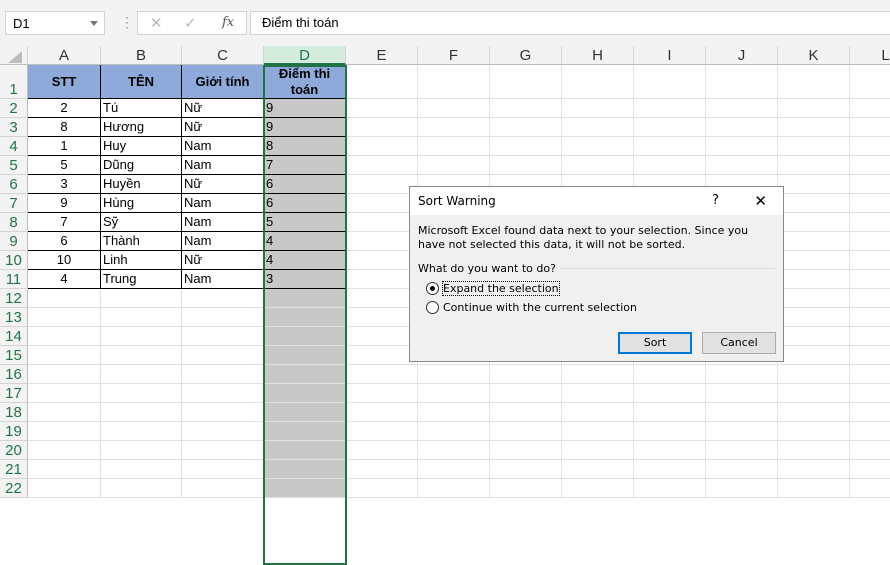  I want to click on row-header-7: 7, so click(14, 203).